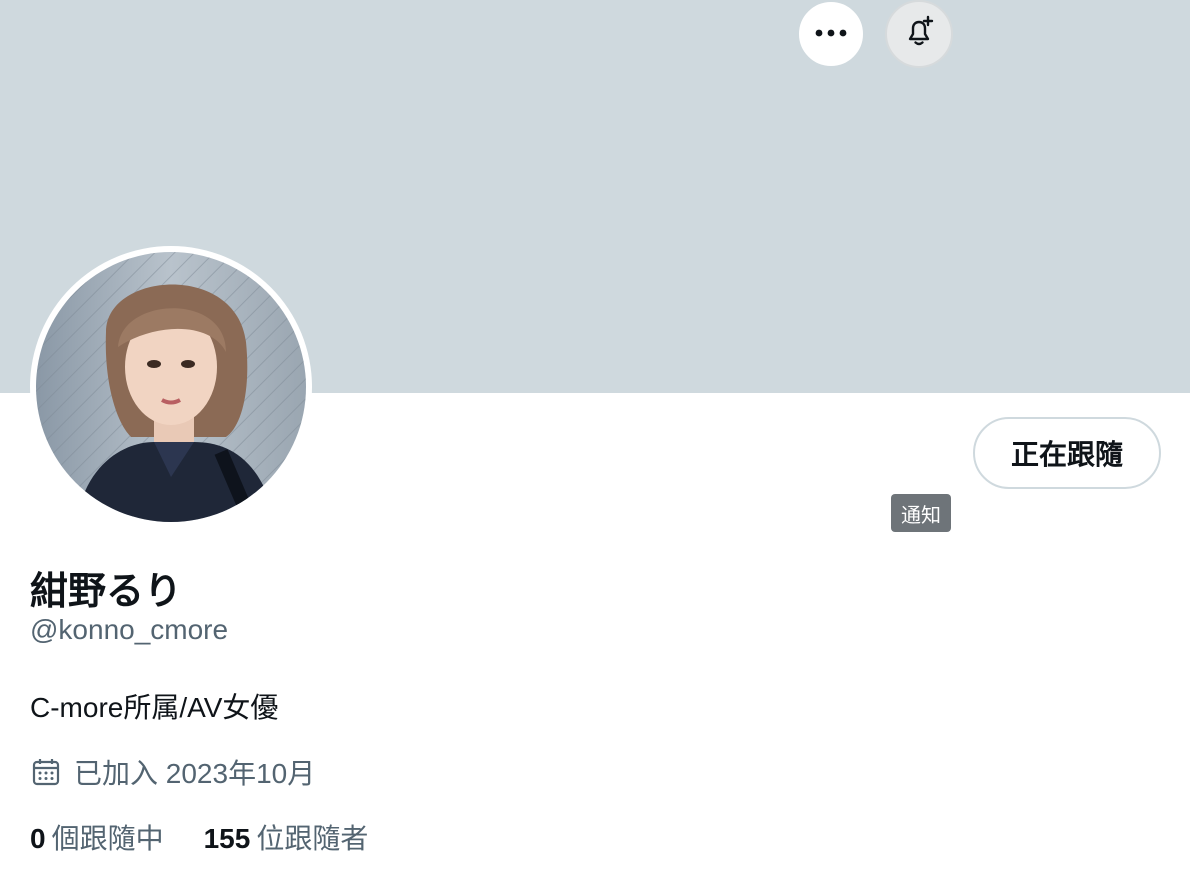 The image size is (1190, 872). Describe the element at coordinates (195, 773) in the screenshot. I see `join-date-text: 已加入 2023年10月` at that location.